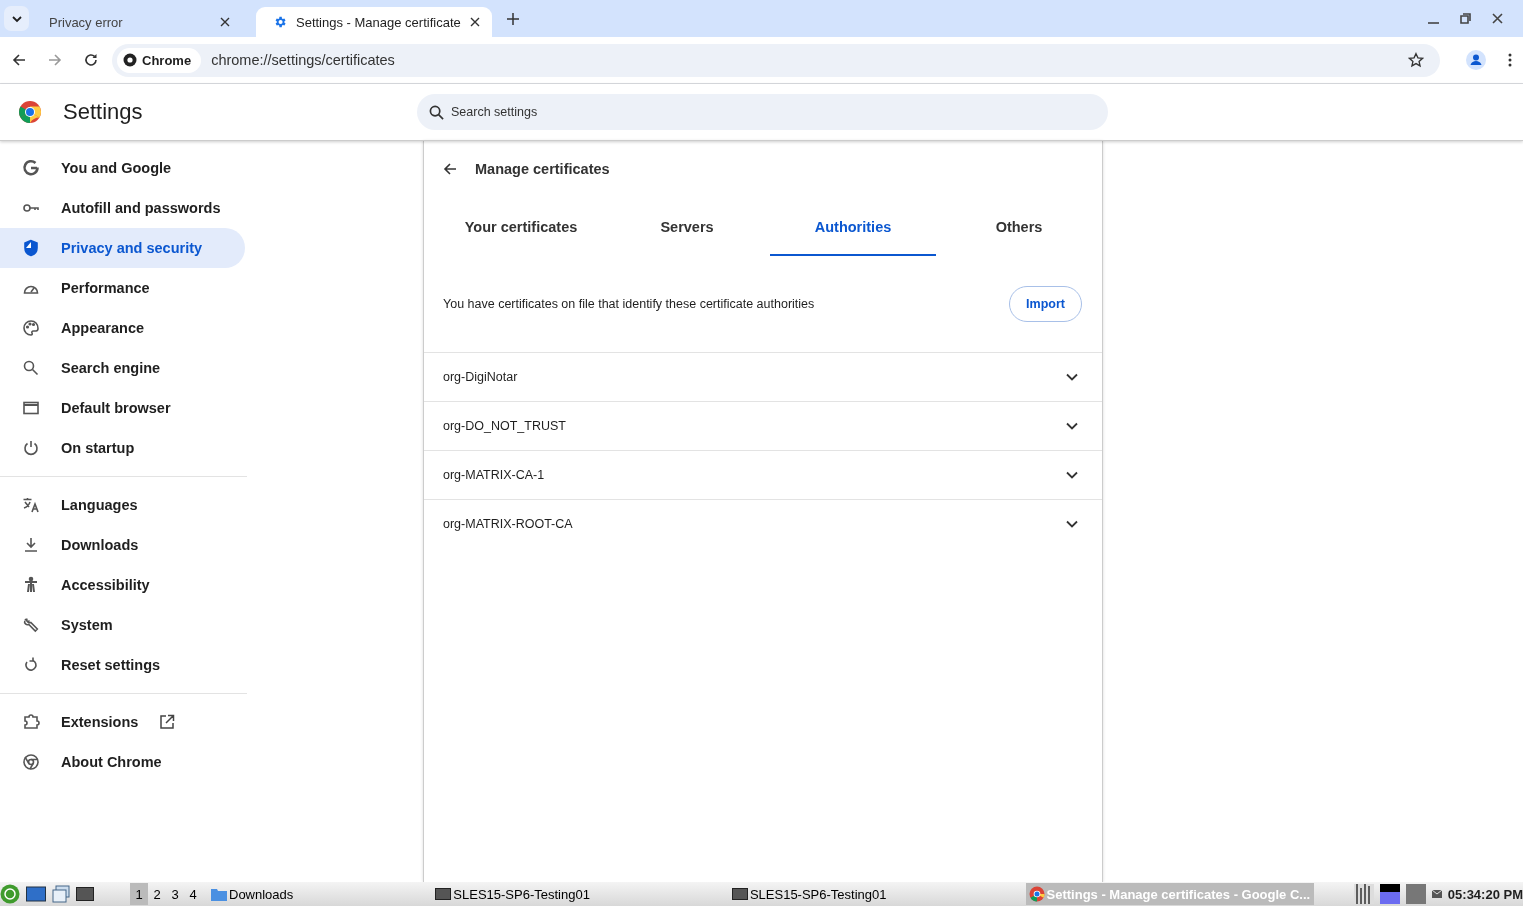 The height and width of the screenshot is (906, 1523). I want to click on workspace-button: 4, so click(193, 894).